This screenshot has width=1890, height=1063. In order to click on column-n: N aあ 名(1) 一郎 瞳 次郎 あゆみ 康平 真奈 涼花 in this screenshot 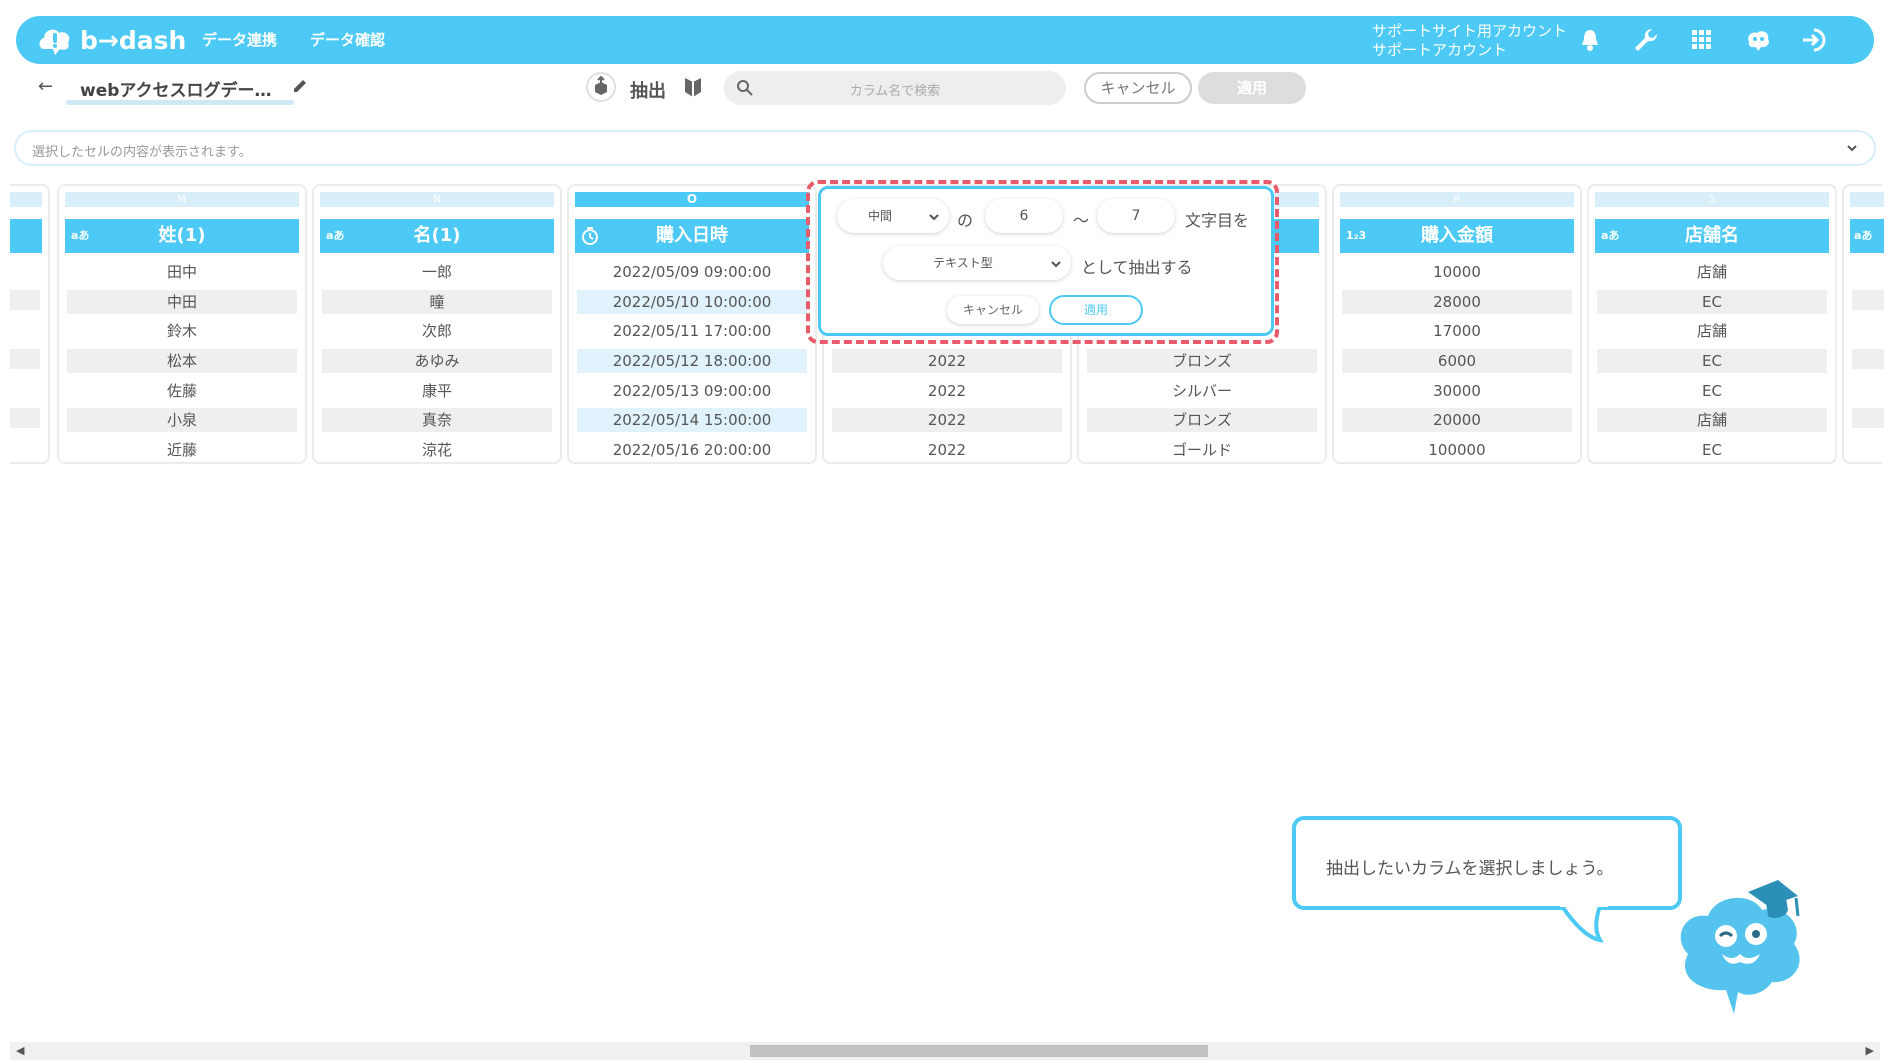, I will do `click(437, 324)`.